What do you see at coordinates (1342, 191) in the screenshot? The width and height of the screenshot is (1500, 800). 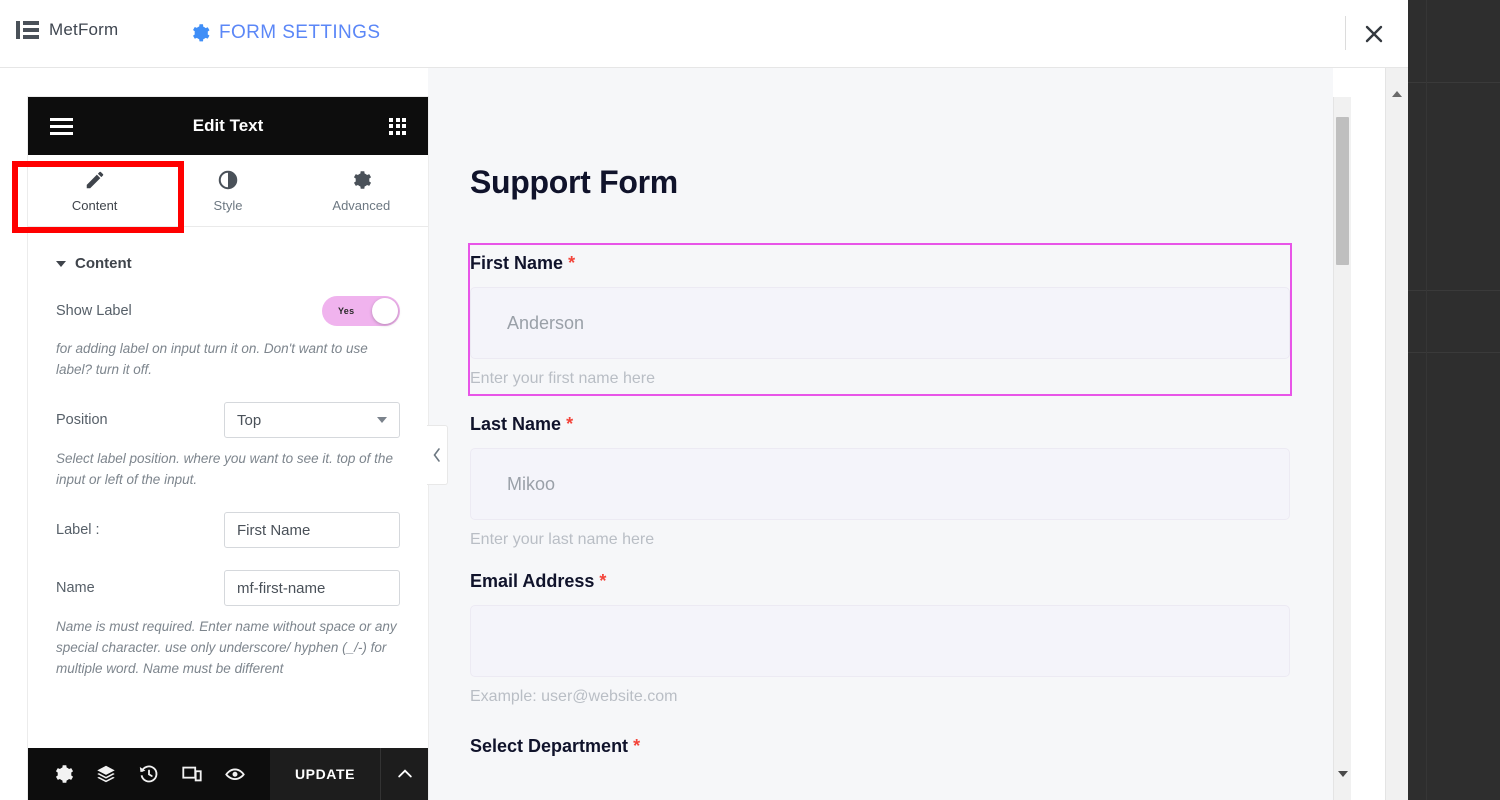 I see `inner-scrollbar-thumb` at bounding box center [1342, 191].